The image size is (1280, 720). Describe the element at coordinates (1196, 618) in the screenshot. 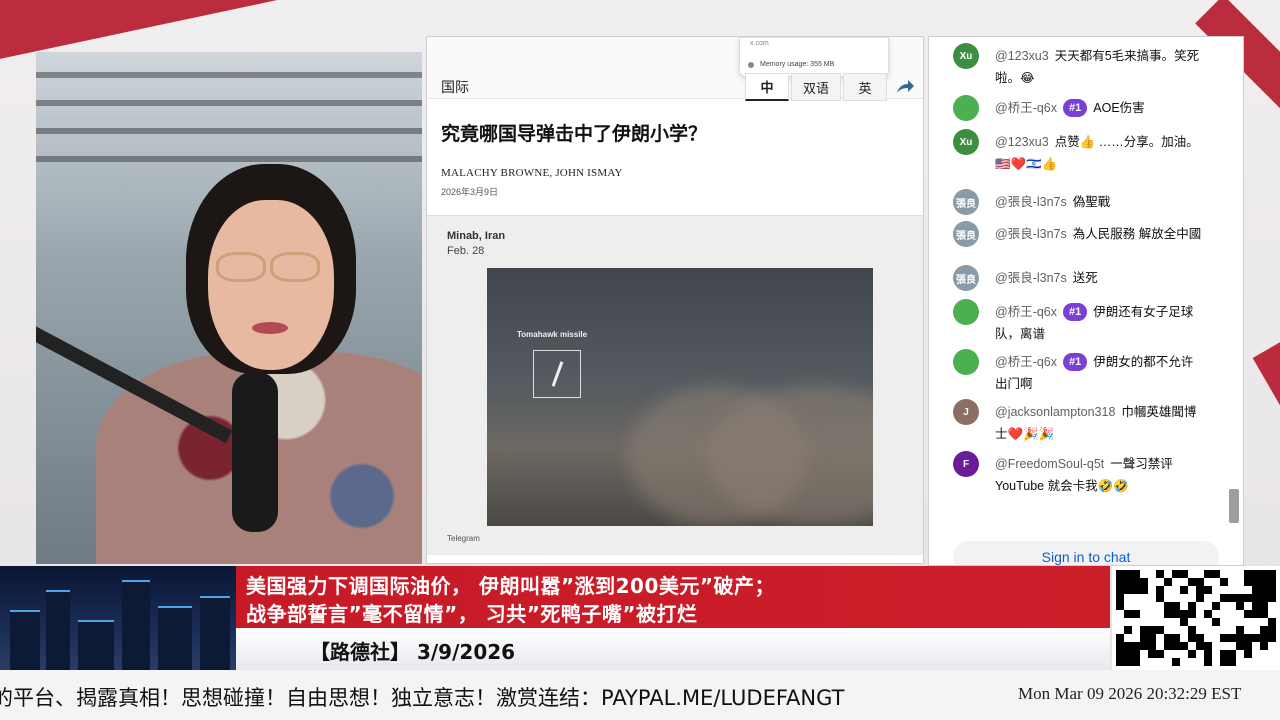

I see `qr-code-icon` at that location.